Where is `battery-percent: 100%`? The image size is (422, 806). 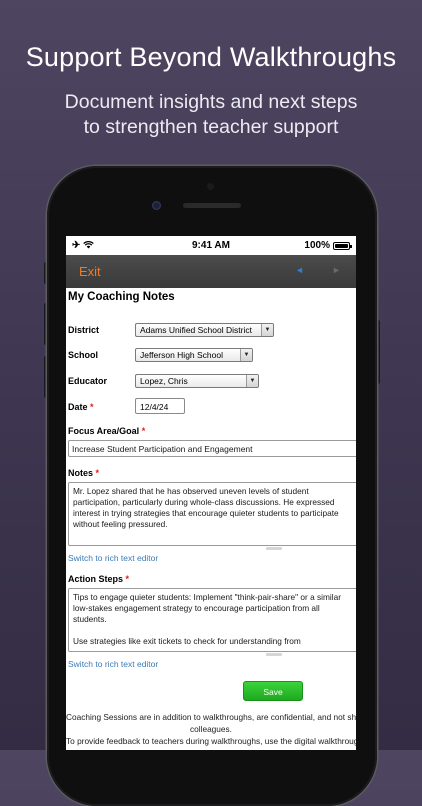 battery-percent: 100% is located at coordinates (317, 245).